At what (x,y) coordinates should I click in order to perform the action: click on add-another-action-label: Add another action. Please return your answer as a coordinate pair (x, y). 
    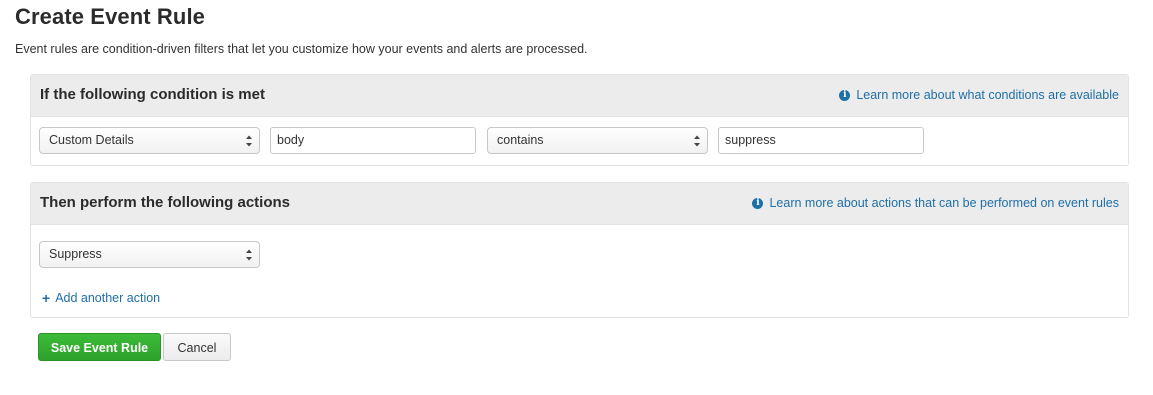
    Looking at the image, I should click on (108, 298).